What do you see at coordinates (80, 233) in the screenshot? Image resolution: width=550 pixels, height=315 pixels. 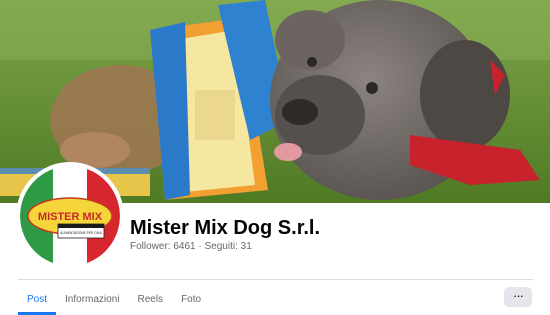 I see `svg-text: ALIMENTAZIONE PER CANI` at bounding box center [80, 233].